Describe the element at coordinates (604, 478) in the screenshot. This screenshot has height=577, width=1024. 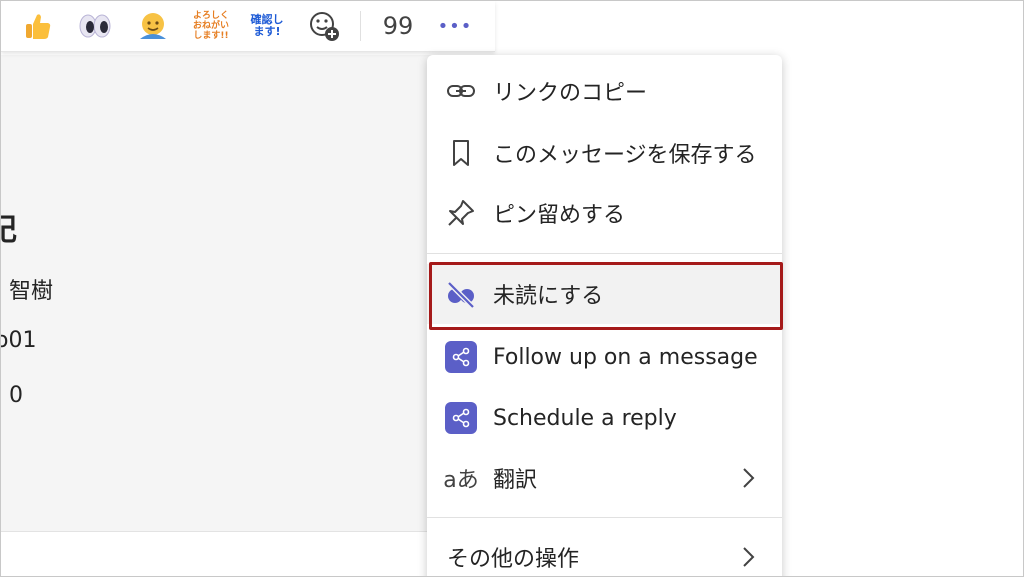
I see `menu-item-translate: aあ 翻訳` at that location.